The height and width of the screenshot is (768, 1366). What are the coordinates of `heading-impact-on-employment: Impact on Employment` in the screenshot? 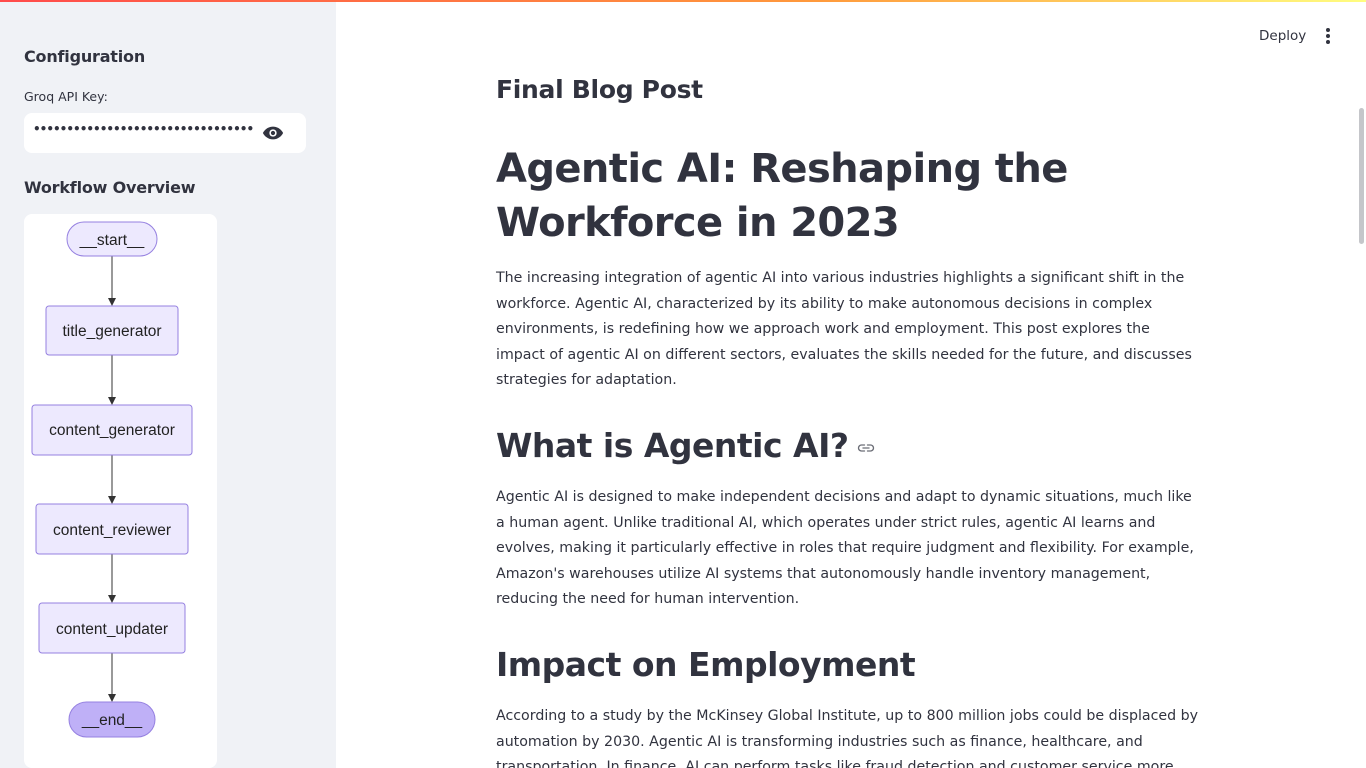 It's located at (706, 664).